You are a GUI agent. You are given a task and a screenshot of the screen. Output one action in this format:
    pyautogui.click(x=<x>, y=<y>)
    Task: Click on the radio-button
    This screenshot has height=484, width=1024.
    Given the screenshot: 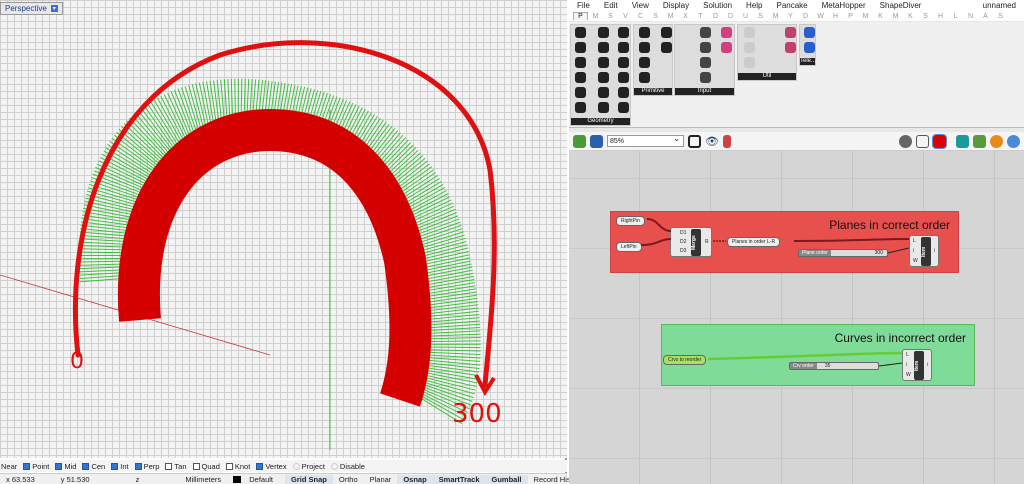 What is the action you would take?
    pyautogui.click(x=296, y=466)
    